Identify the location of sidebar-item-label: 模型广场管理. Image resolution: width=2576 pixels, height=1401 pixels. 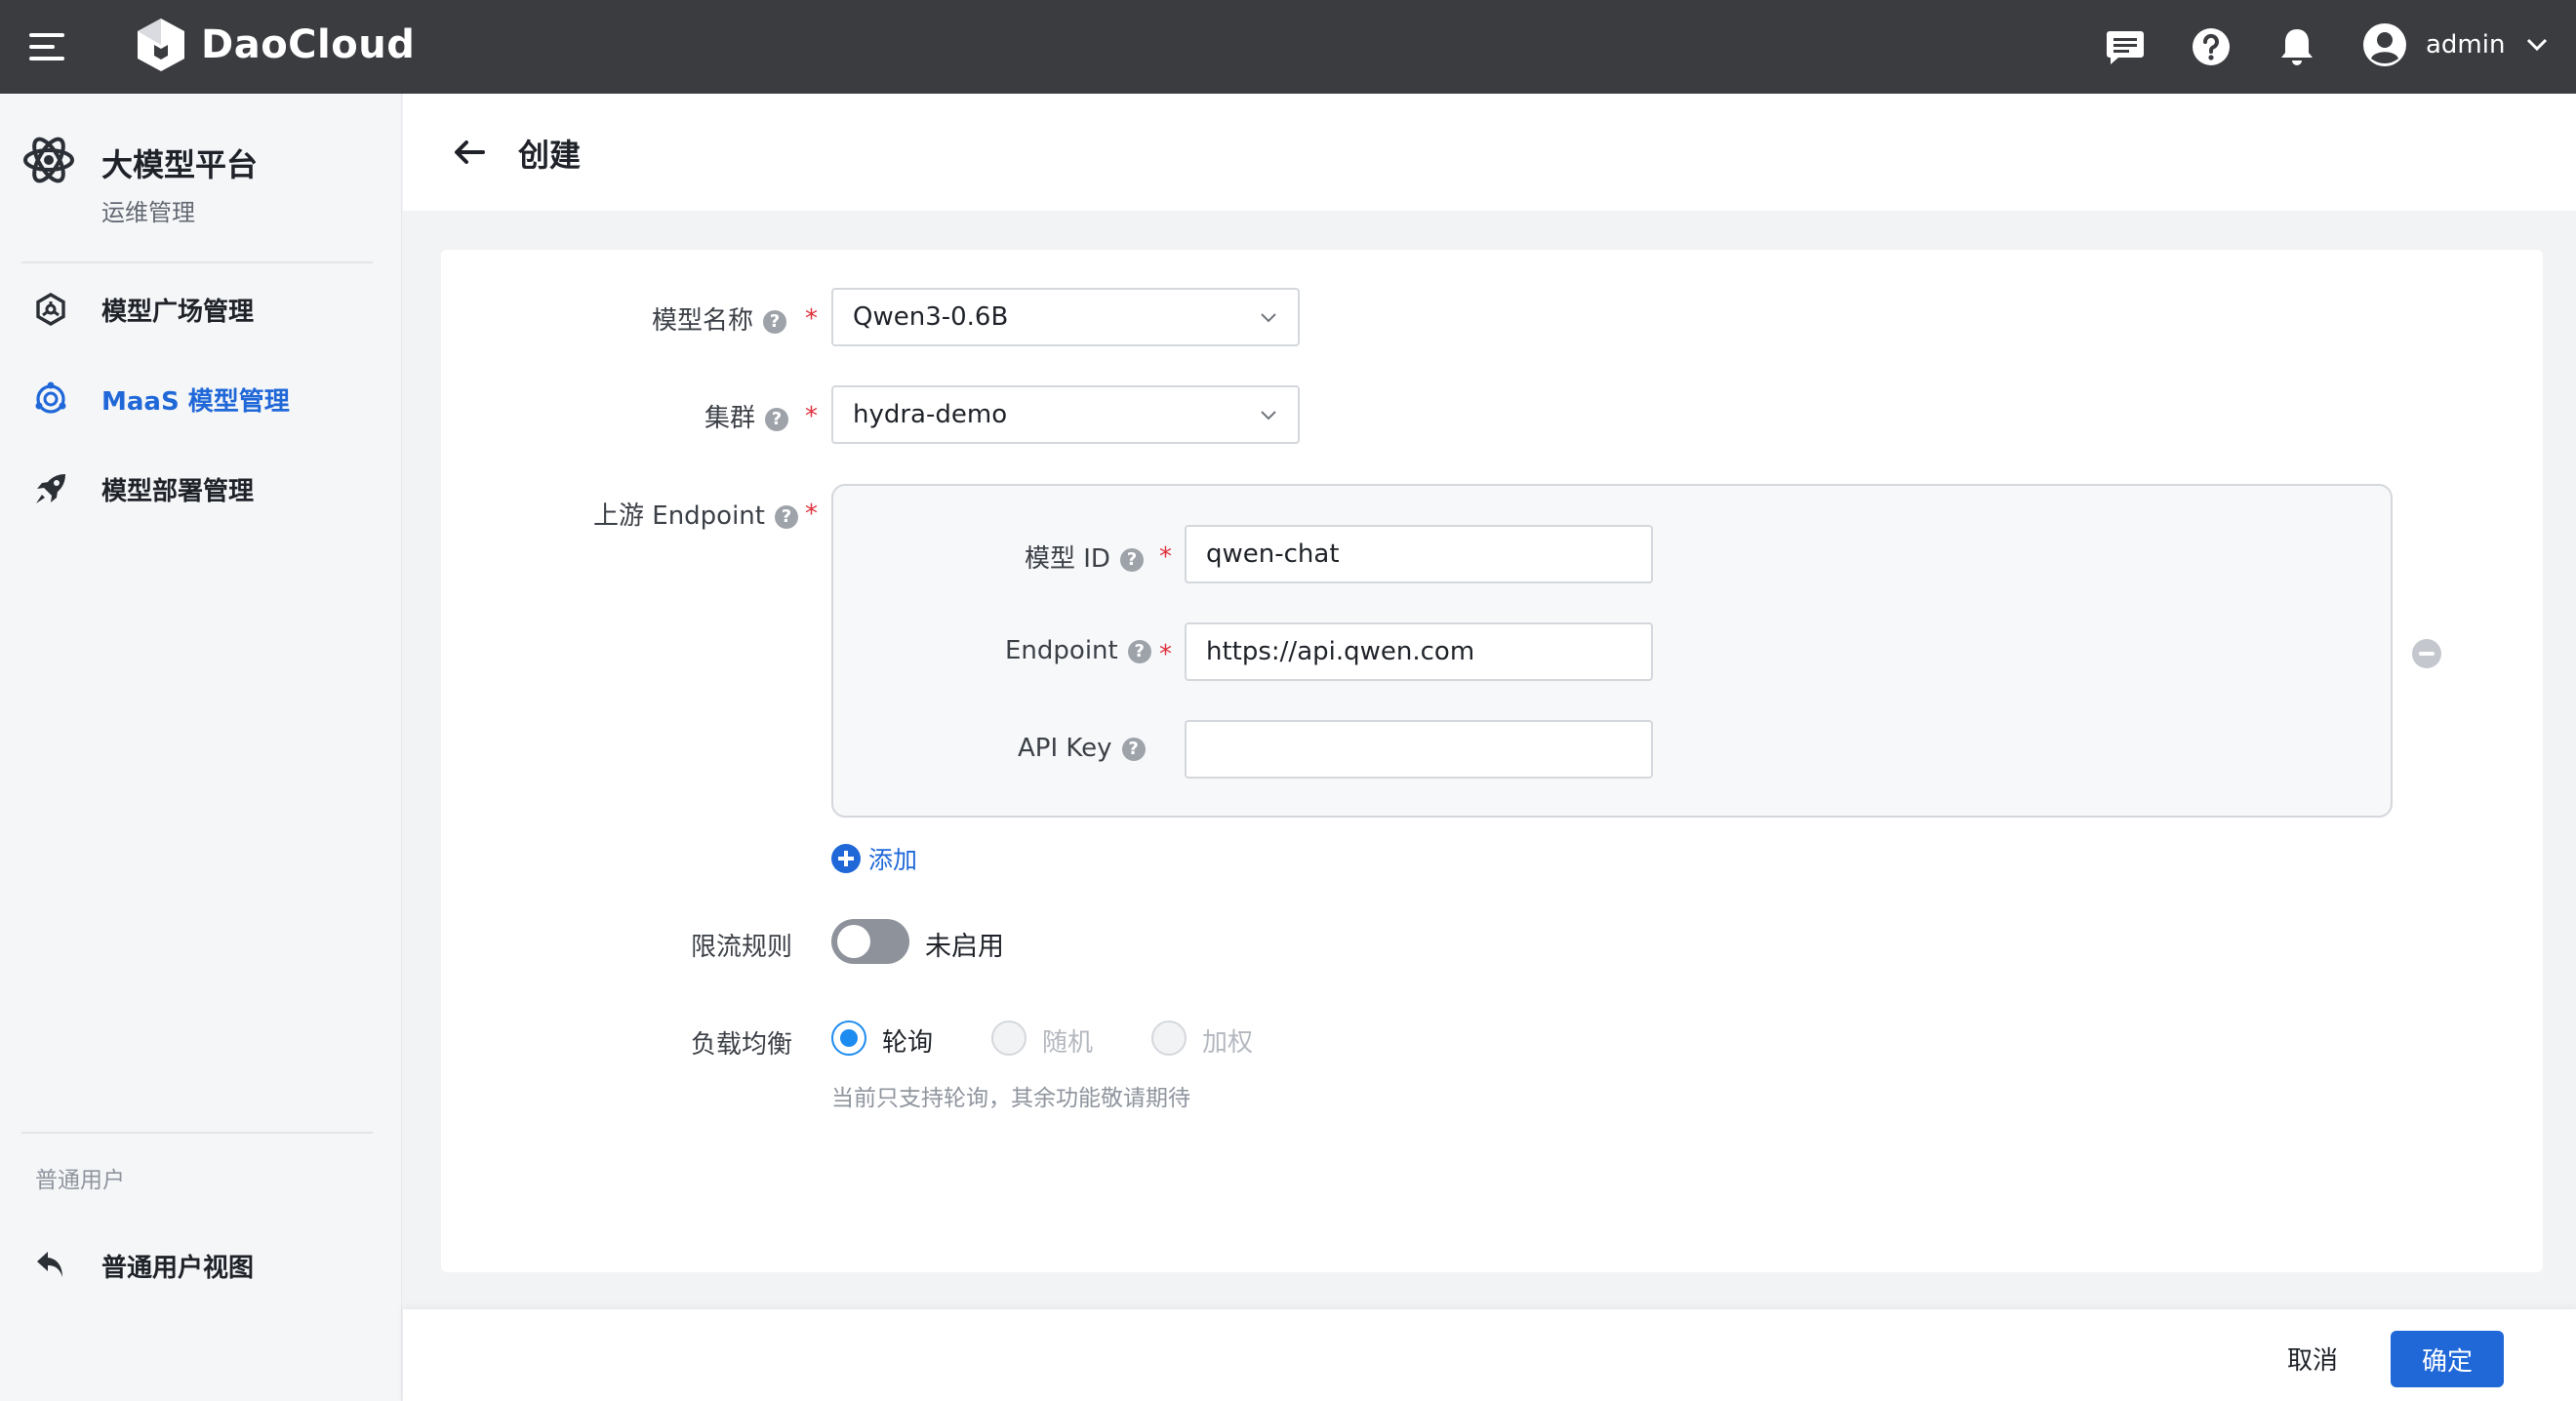
(178, 312).